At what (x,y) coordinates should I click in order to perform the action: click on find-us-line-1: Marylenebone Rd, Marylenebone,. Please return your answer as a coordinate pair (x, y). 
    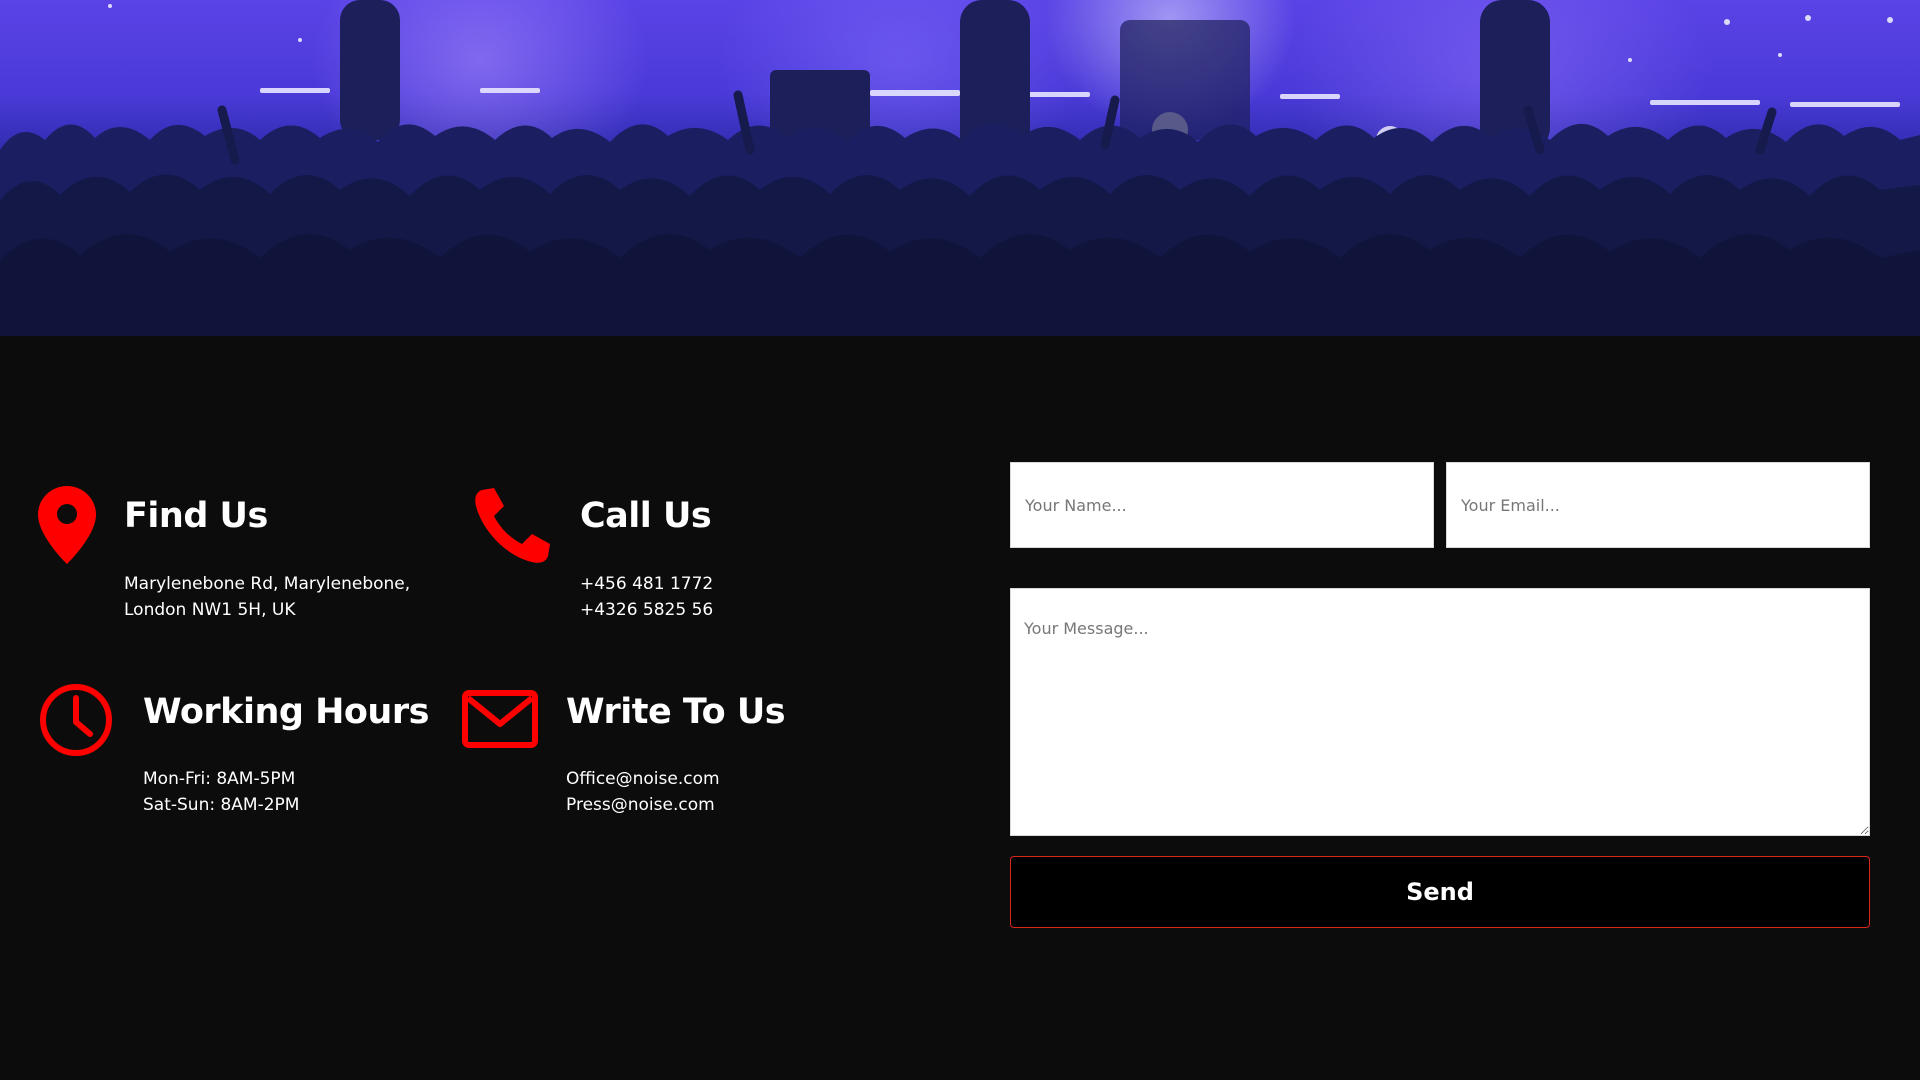
    Looking at the image, I should click on (267, 584).